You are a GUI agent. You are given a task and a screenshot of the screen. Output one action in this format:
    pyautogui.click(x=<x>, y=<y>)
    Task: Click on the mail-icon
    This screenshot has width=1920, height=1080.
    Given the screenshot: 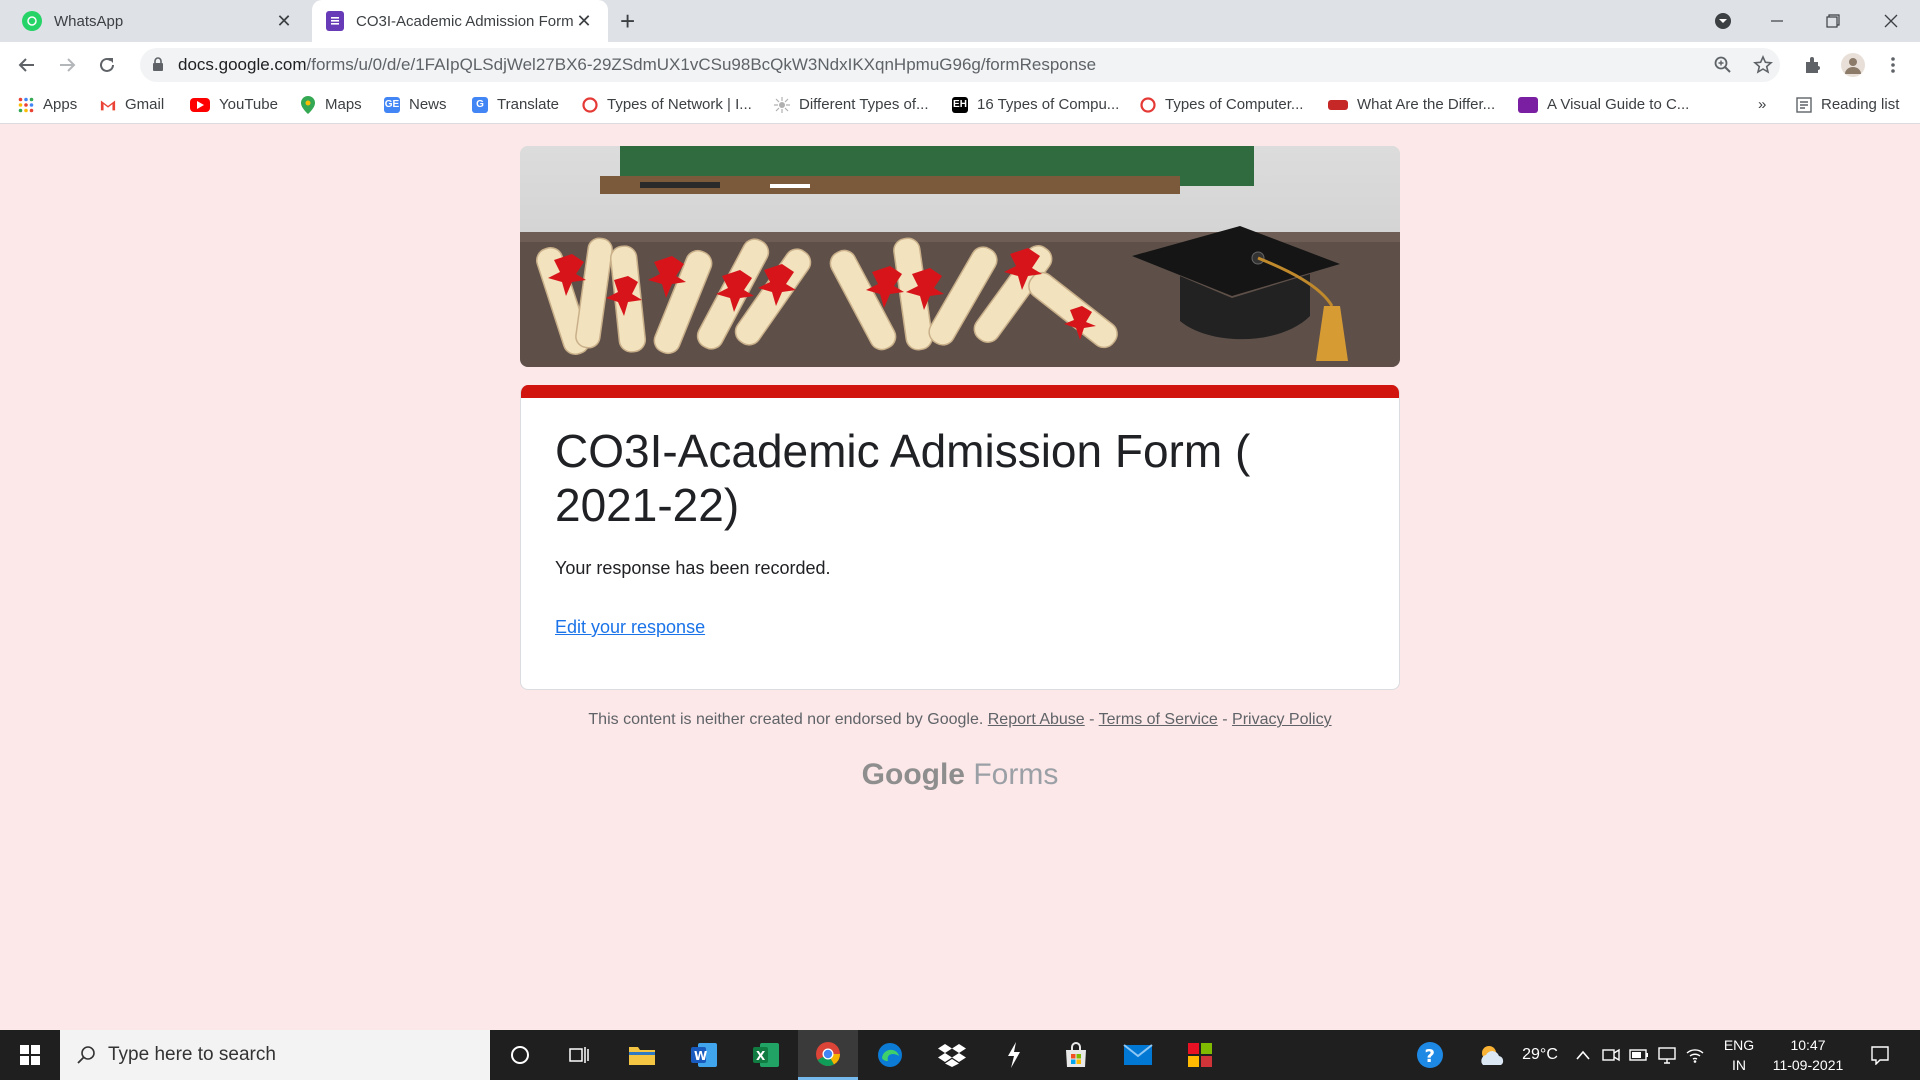 What is the action you would take?
    pyautogui.click(x=1138, y=1055)
    